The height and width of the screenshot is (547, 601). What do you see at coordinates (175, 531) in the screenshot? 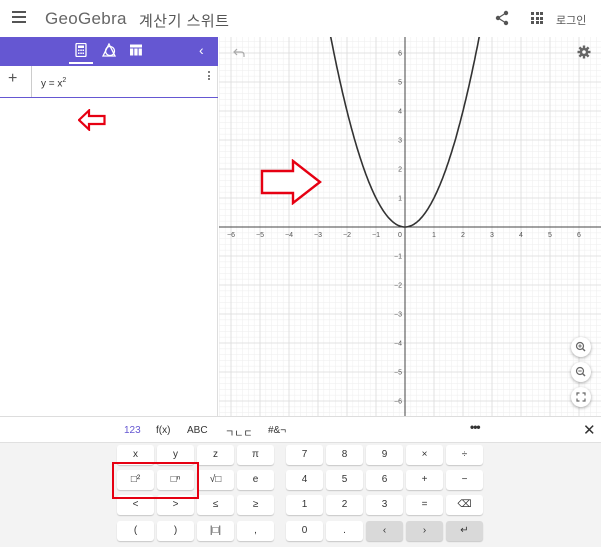
I see `key-right-paren: )` at bounding box center [175, 531].